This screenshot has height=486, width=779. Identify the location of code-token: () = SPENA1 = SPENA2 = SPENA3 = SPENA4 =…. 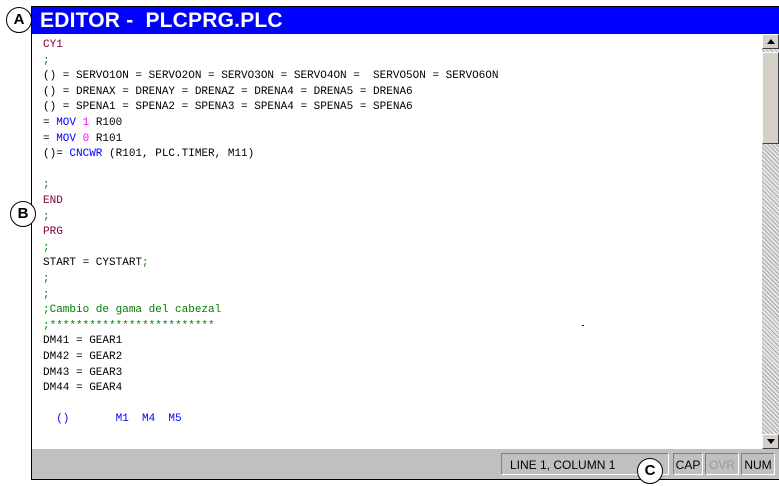
(228, 107).